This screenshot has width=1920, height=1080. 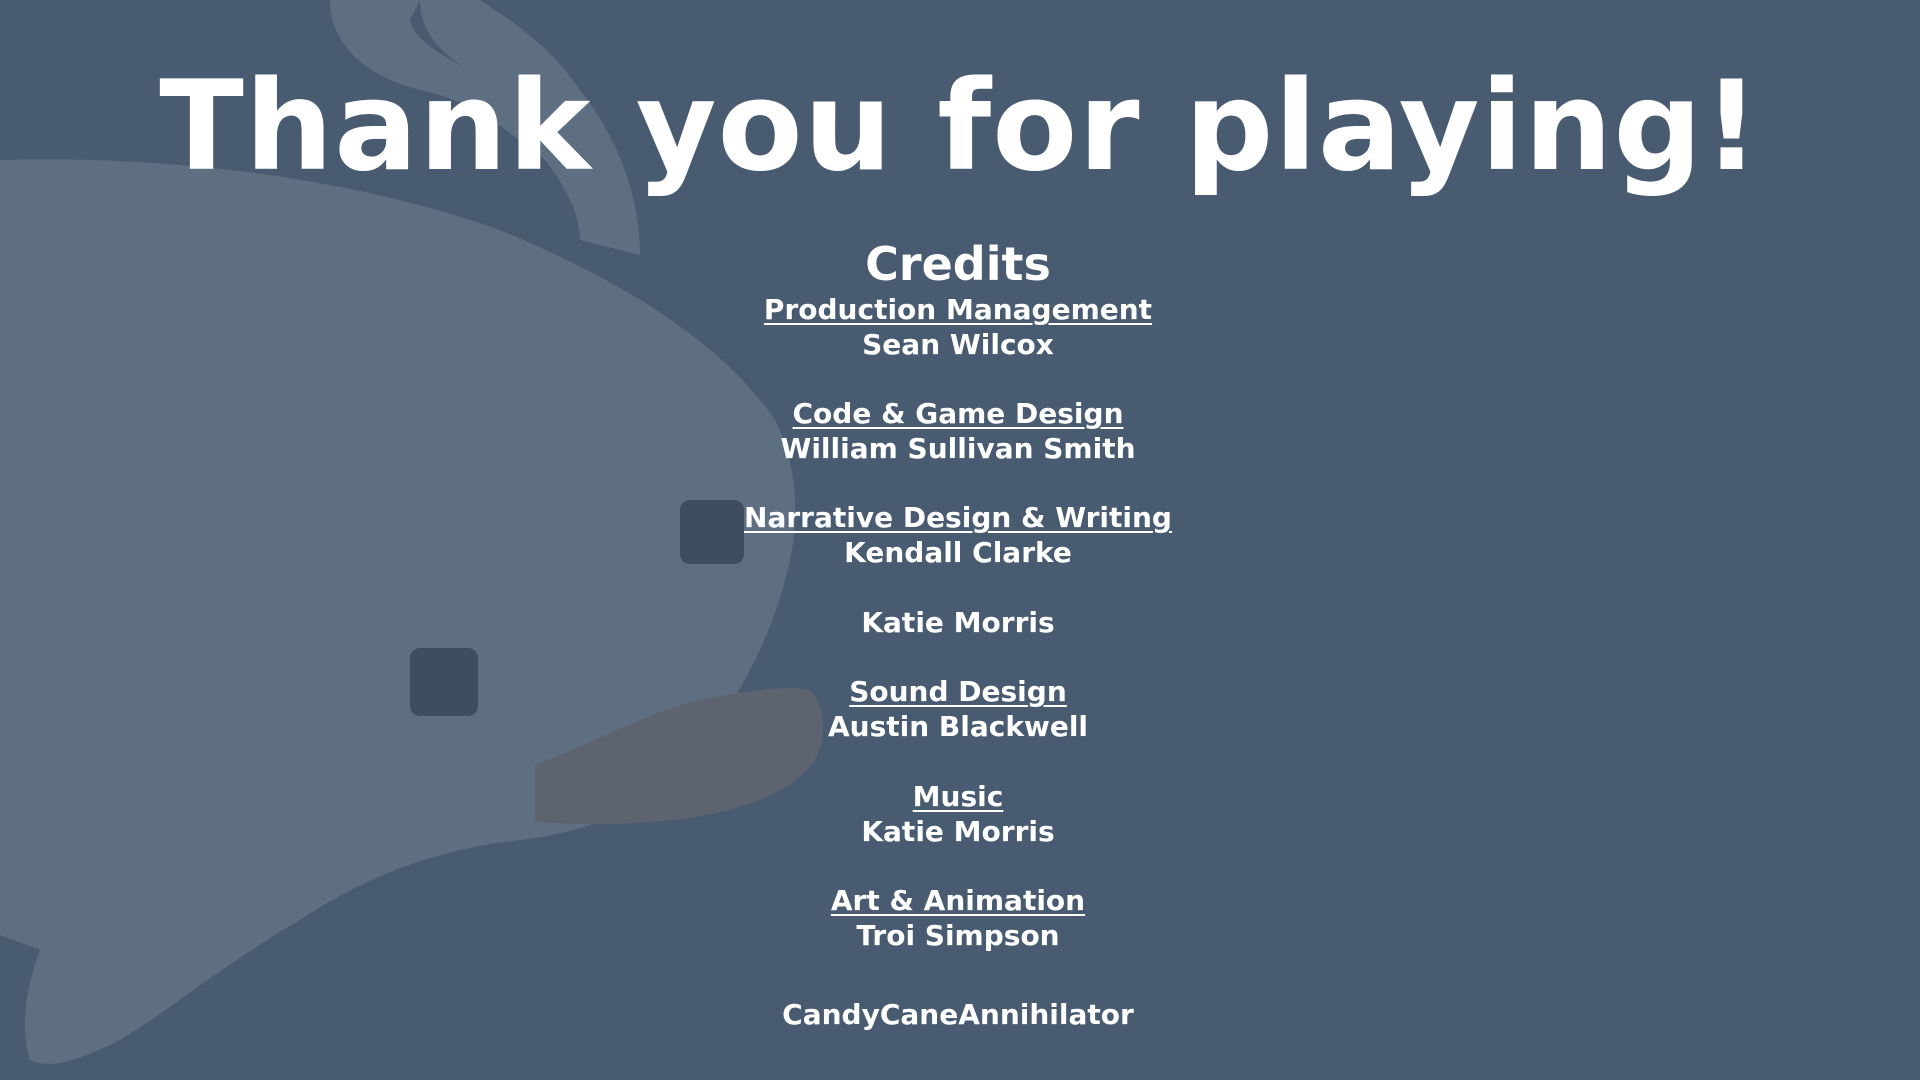 What do you see at coordinates (958, 935) in the screenshot?
I see `credit-name: Troi Simpson` at bounding box center [958, 935].